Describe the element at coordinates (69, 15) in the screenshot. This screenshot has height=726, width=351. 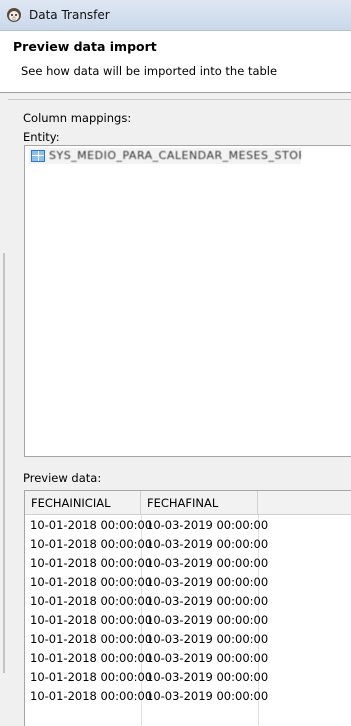
I see `window-title: Data Transfer` at that location.